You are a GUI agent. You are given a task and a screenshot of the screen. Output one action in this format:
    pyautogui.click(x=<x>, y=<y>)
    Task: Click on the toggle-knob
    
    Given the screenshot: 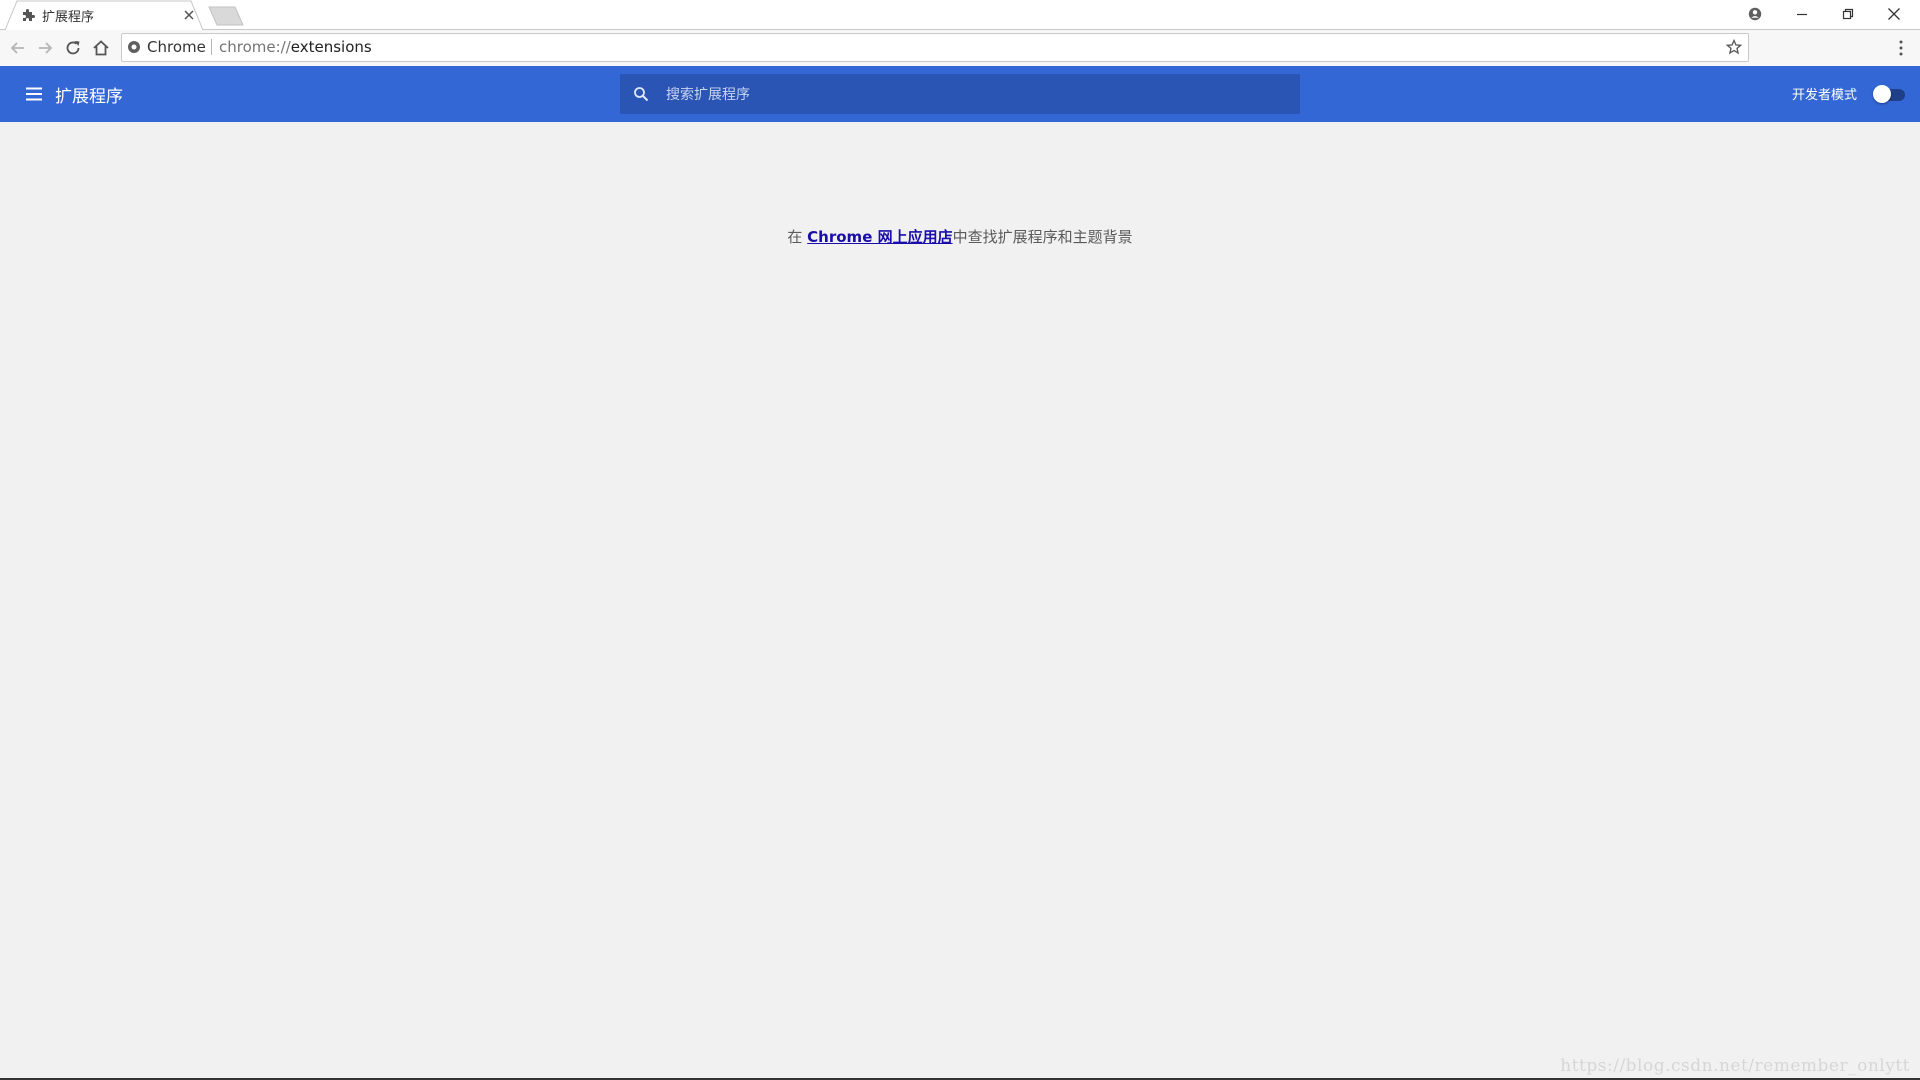 What is the action you would take?
    pyautogui.click(x=1882, y=94)
    